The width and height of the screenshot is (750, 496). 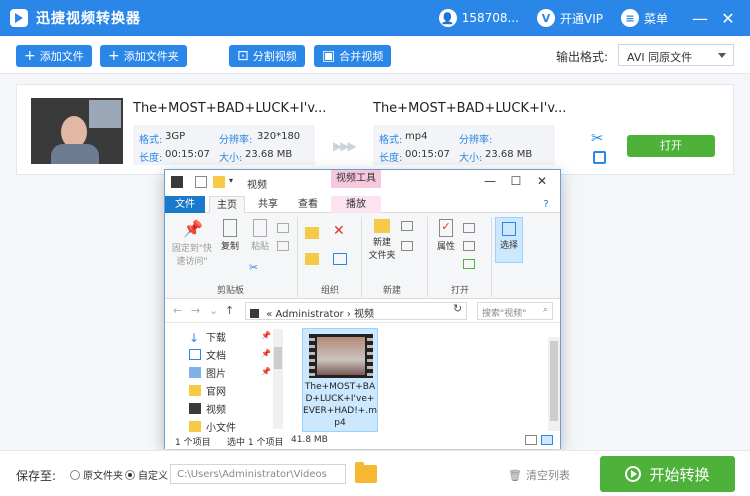 I want to click on search-input: 搜索"视频" ⌕, so click(x=515, y=311).